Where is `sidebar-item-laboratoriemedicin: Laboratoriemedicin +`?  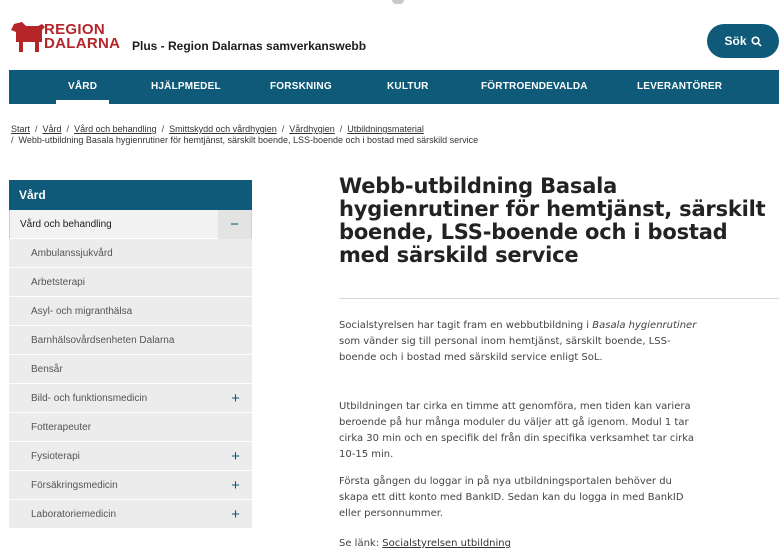 sidebar-item-laboratoriemedicin: Laboratoriemedicin + is located at coordinates (130, 514).